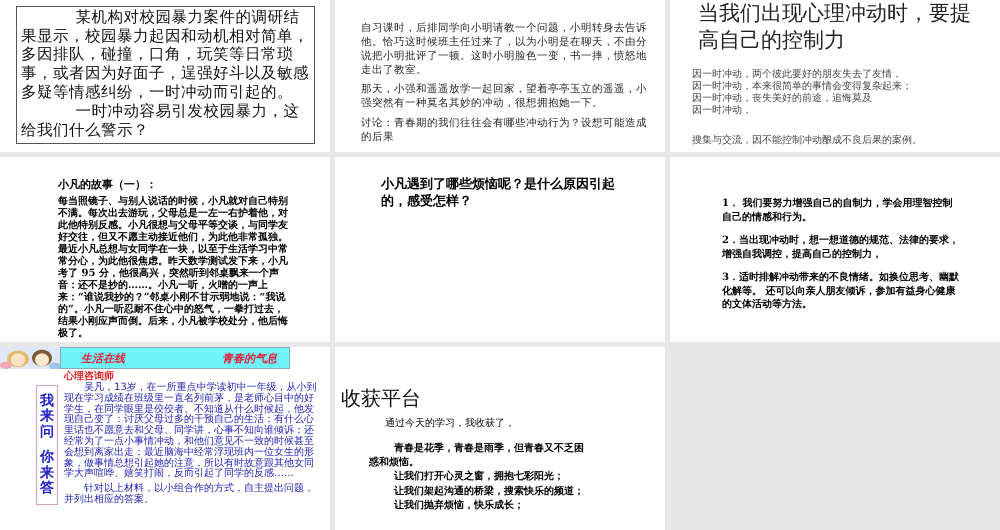 This screenshot has height=530, width=1000. What do you see at coordinates (488, 491) in the screenshot?
I see `poem-line: 让我们架起沟通的桥梁，搜索快乐的频道；` at bounding box center [488, 491].